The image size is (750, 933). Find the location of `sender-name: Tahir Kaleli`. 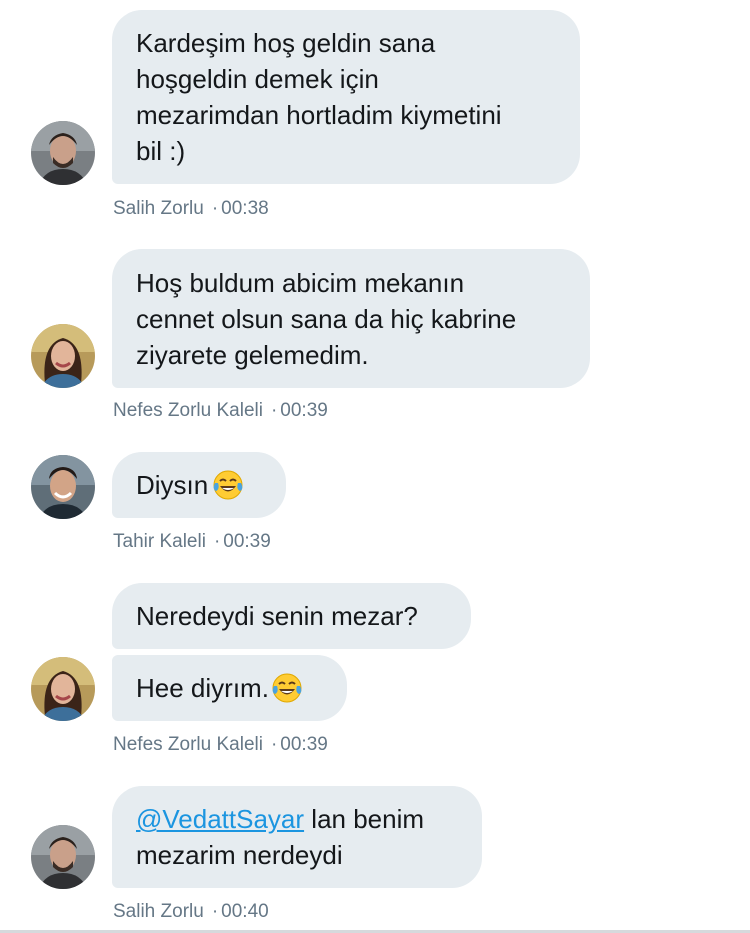

sender-name: Tahir Kaleli is located at coordinates (159, 541).